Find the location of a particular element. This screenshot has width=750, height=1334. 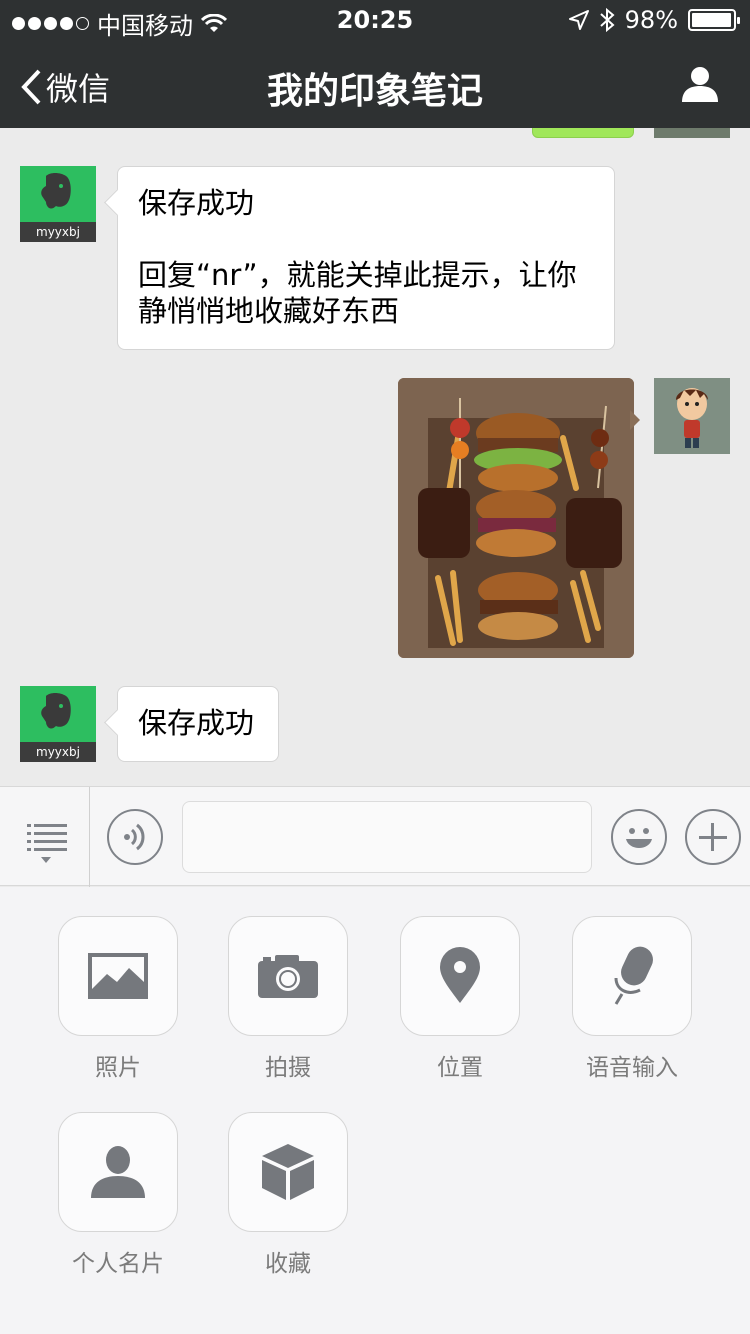

tool-favorites: 收藏 is located at coordinates (288, 1195).